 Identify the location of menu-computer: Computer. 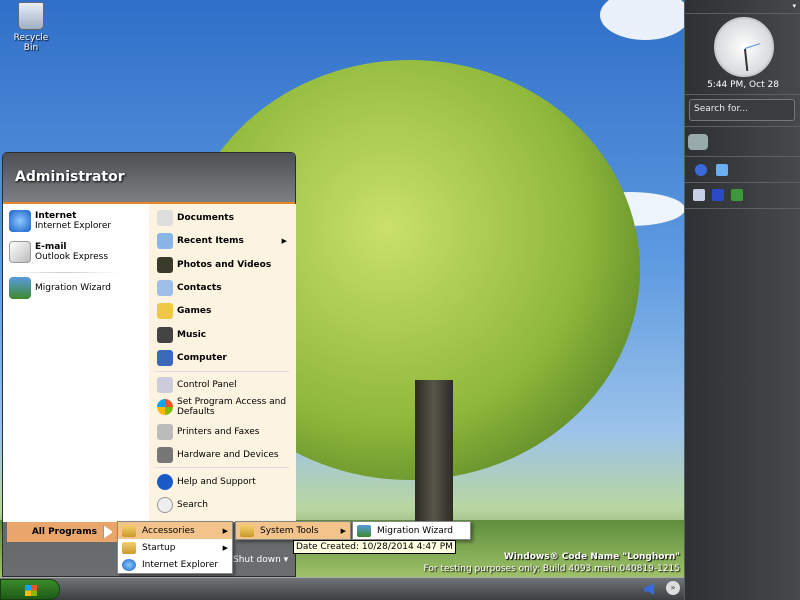
(225, 358).